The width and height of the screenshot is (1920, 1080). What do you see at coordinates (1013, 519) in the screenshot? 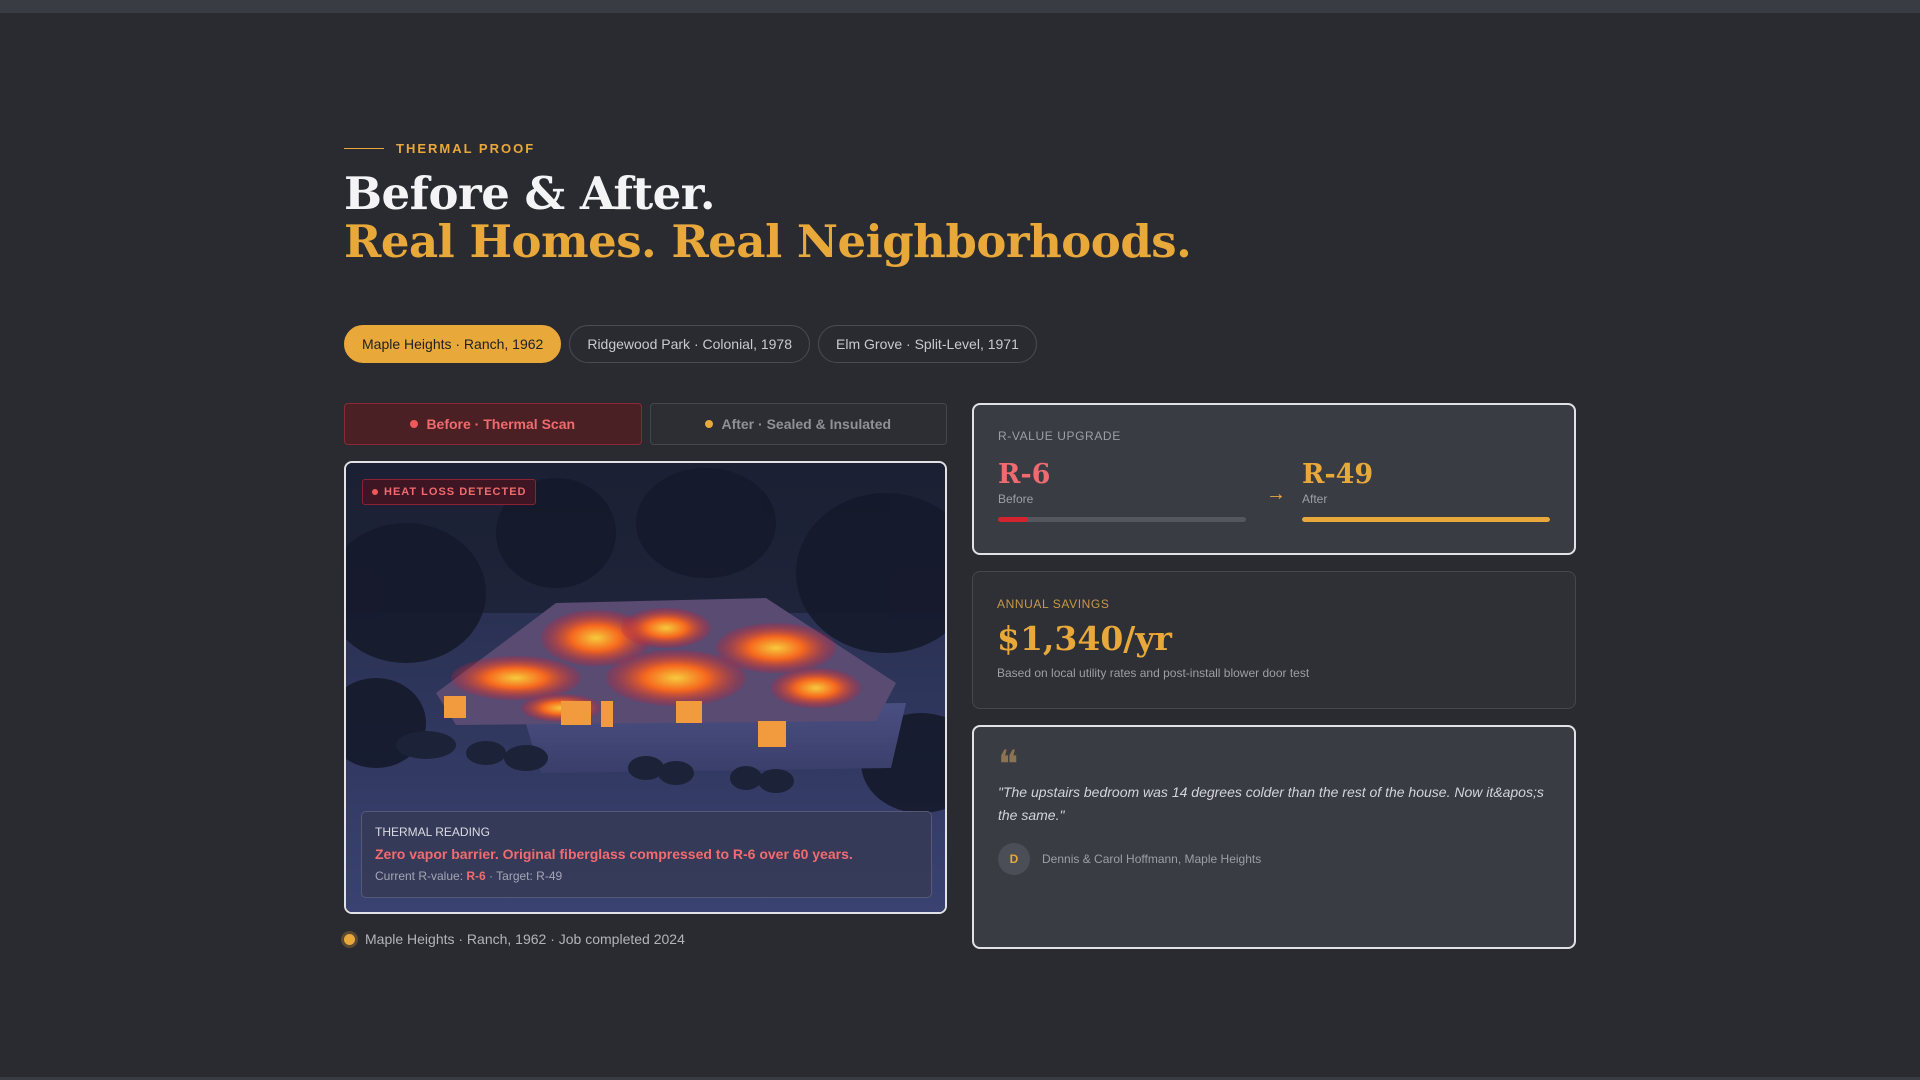
I see `r-value-before-fill` at bounding box center [1013, 519].